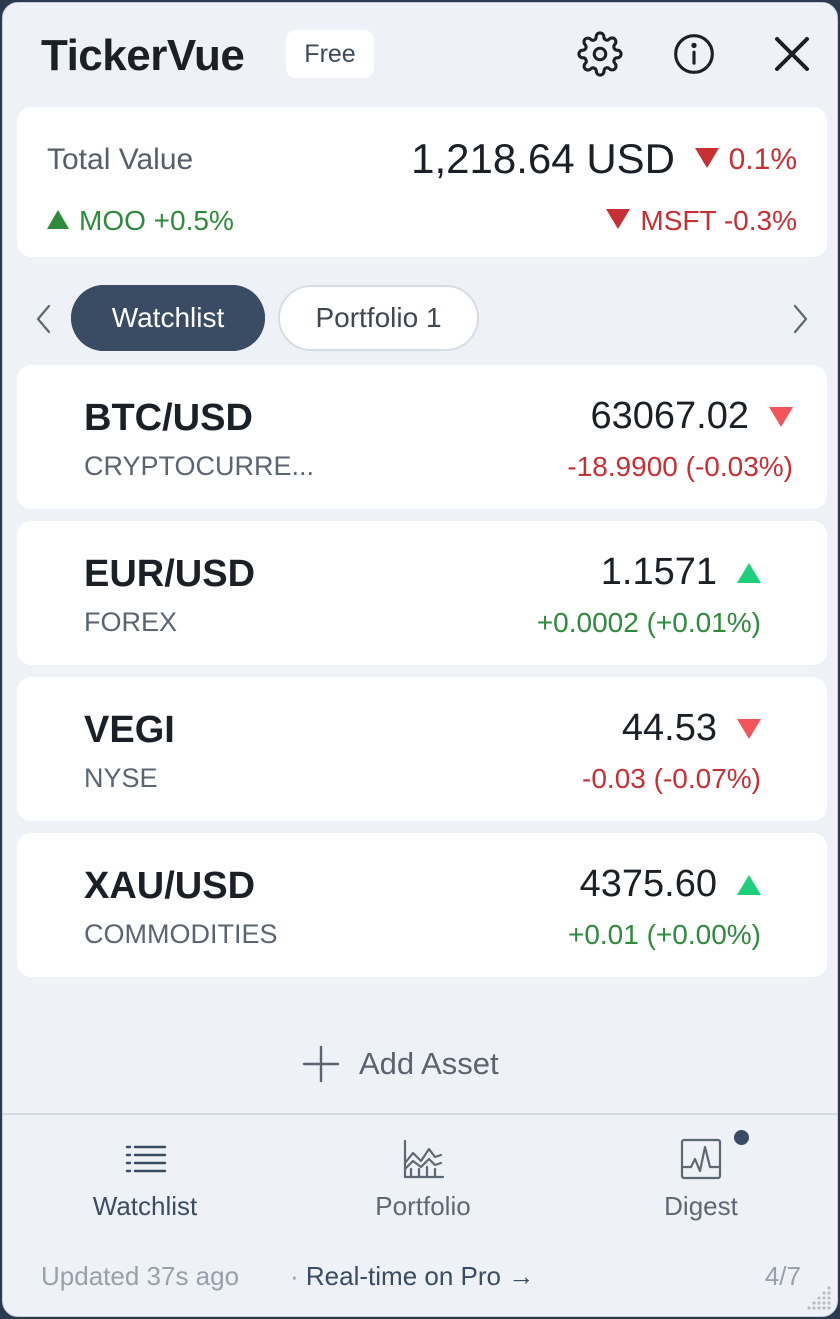 The width and height of the screenshot is (840, 1319). What do you see at coordinates (168, 418) in the screenshot?
I see `asset-symbol: BTC/USD` at bounding box center [168, 418].